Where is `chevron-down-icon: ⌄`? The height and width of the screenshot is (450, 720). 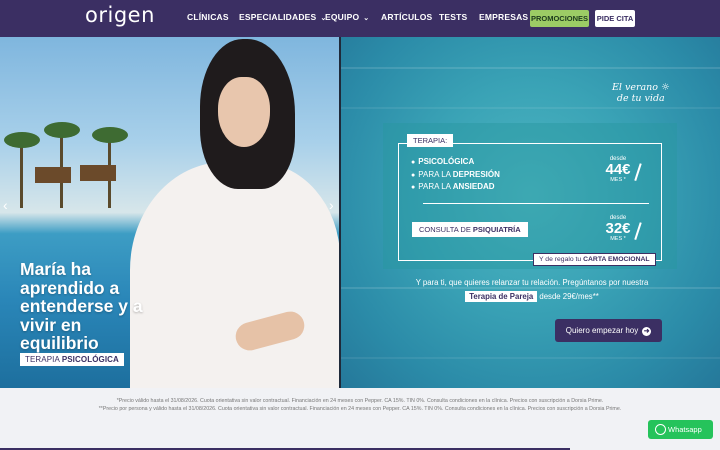 chevron-down-icon: ⌄ is located at coordinates (366, 18).